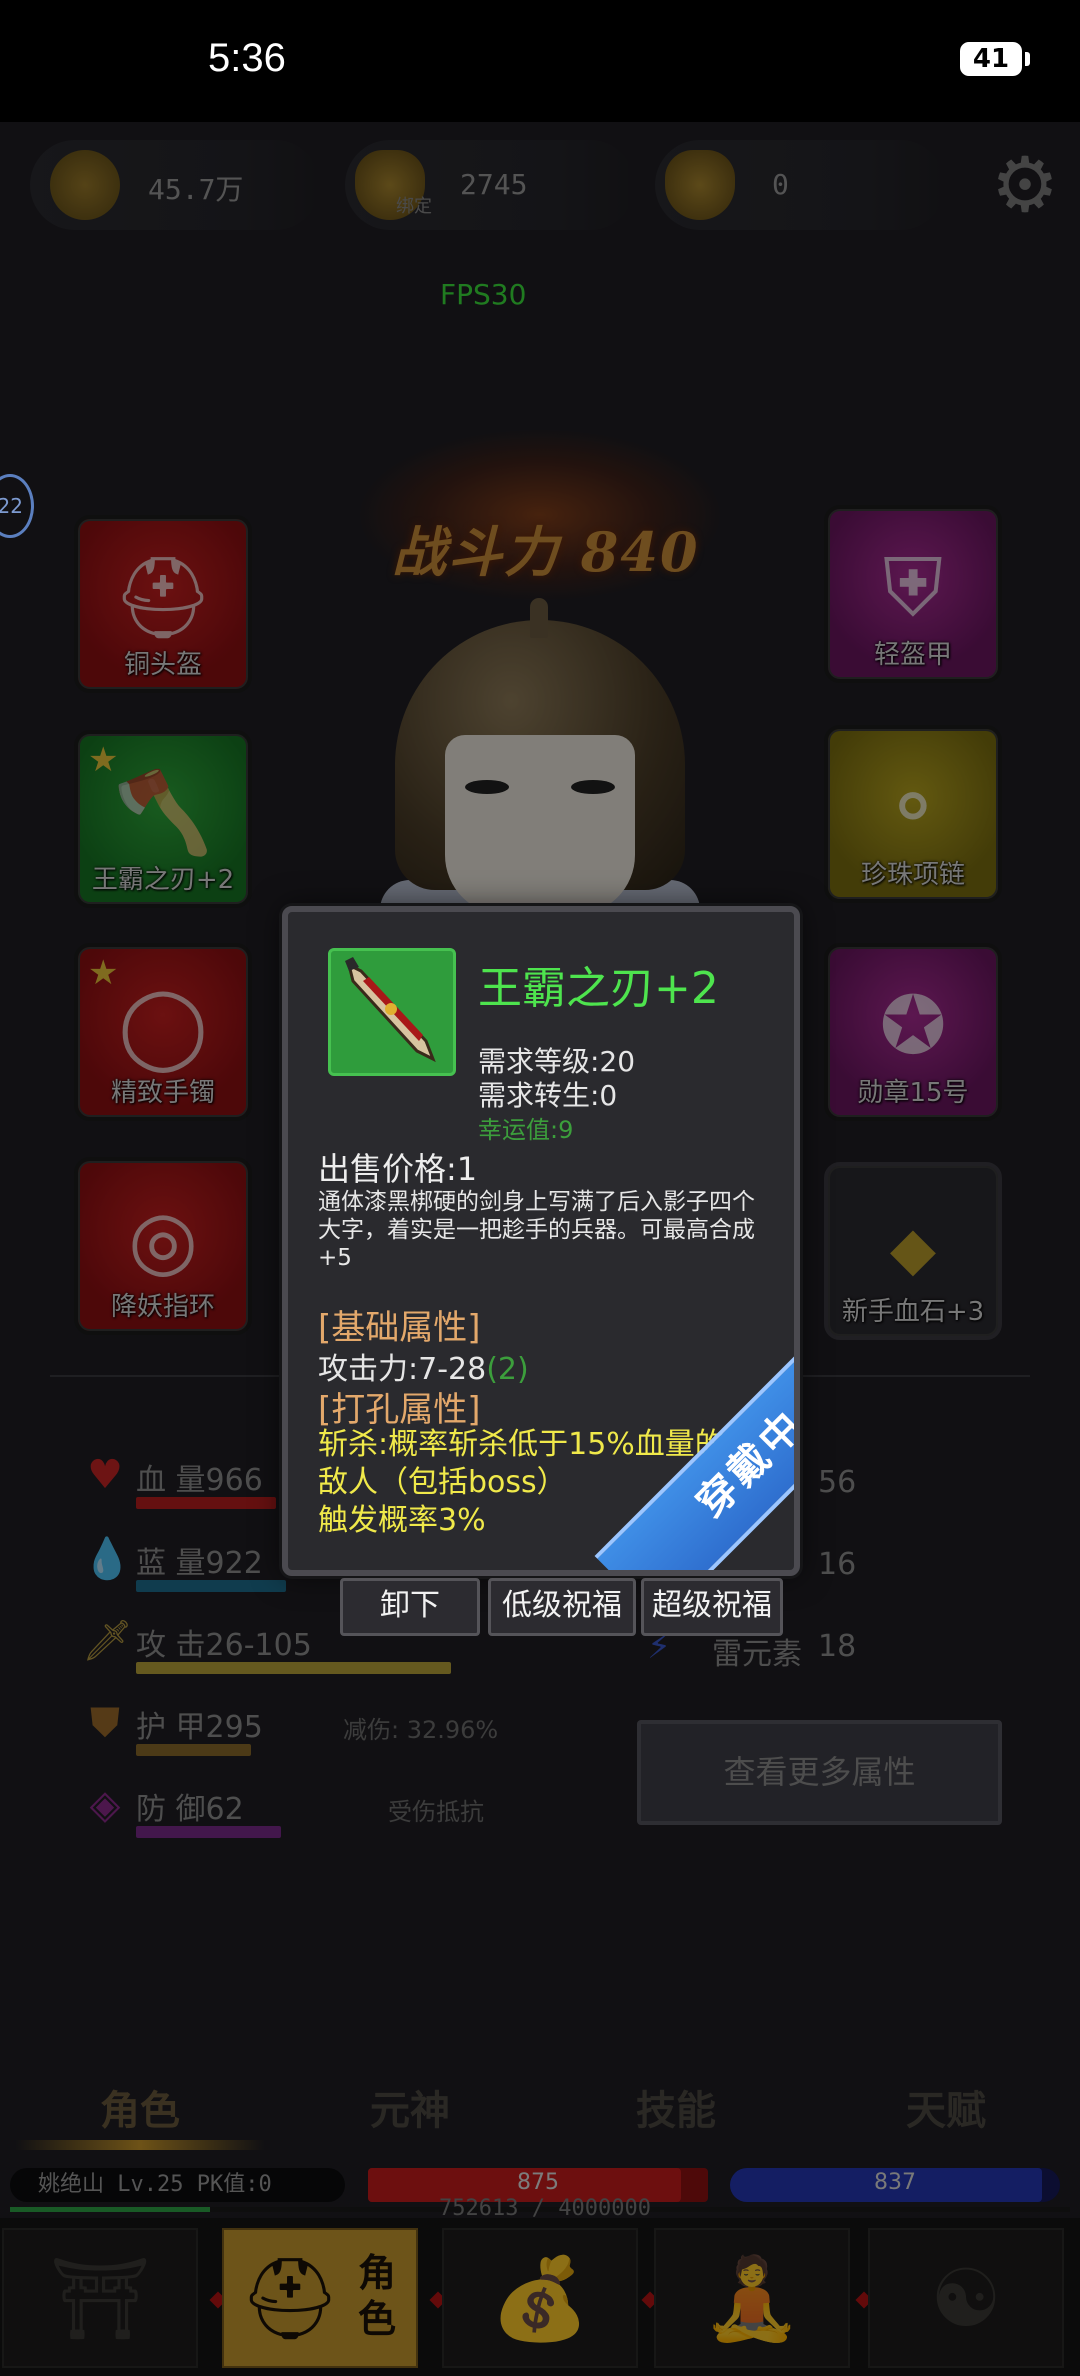  I want to click on item-name: 王霸之刃+2, so click(598, 988).